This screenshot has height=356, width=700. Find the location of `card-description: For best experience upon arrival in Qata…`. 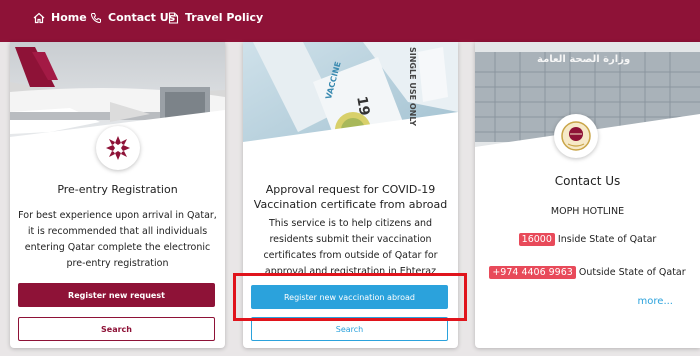

card-description: For best experience upon arrival in Qata… is located at coordinates (117, 239).